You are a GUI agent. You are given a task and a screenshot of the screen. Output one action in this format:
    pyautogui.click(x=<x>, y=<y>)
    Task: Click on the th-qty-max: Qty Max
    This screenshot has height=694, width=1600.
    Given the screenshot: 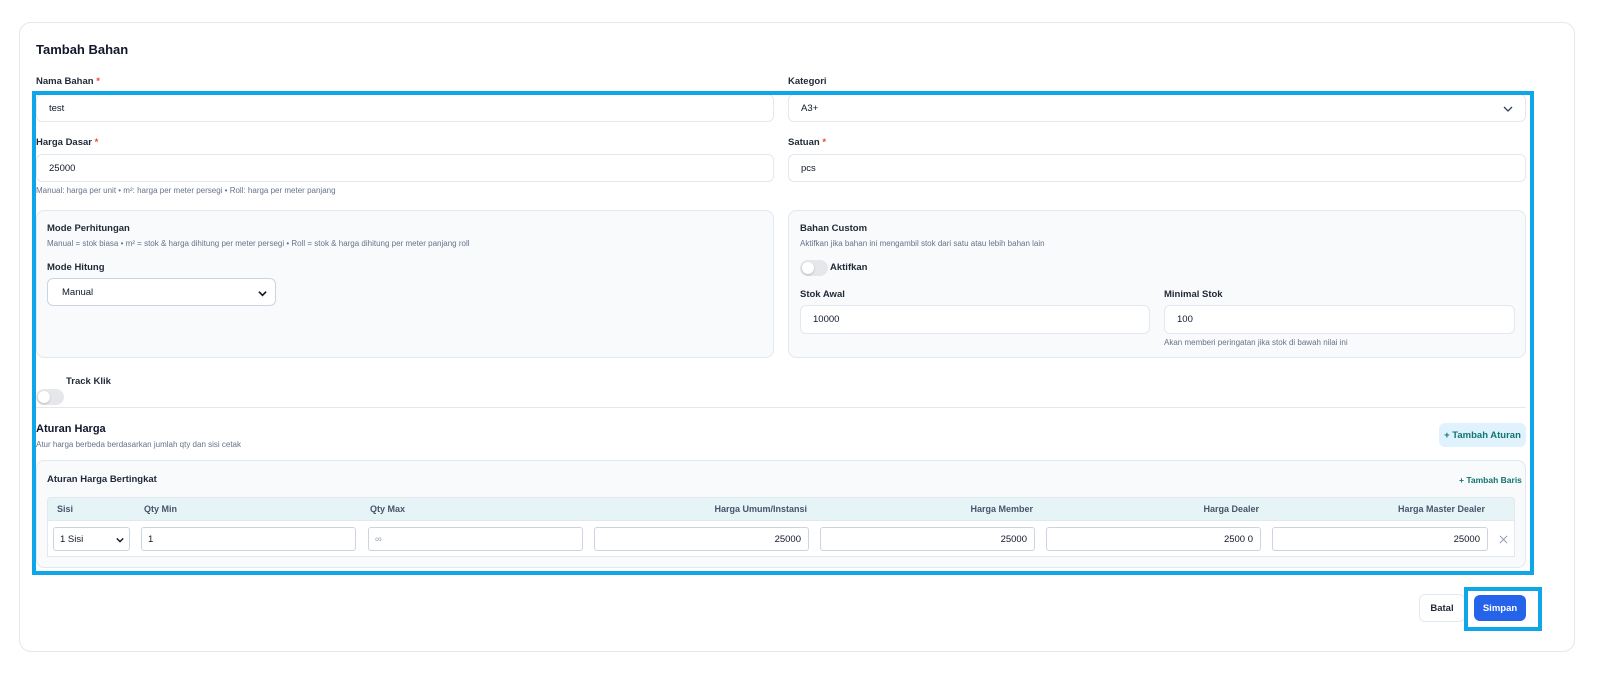 What is the action you would take?
    pyautogui.click(x=388, y=509)
    